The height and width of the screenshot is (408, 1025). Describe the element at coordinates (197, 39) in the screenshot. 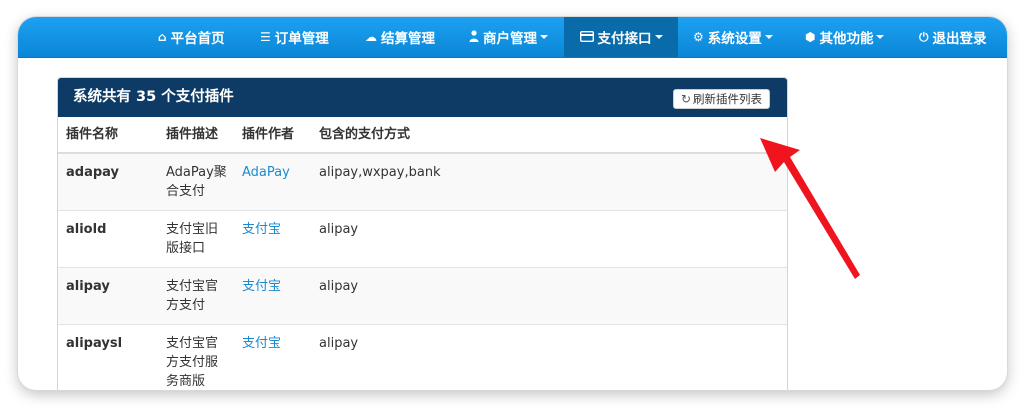

I see `nav-home-label: 平台首页` at that location.